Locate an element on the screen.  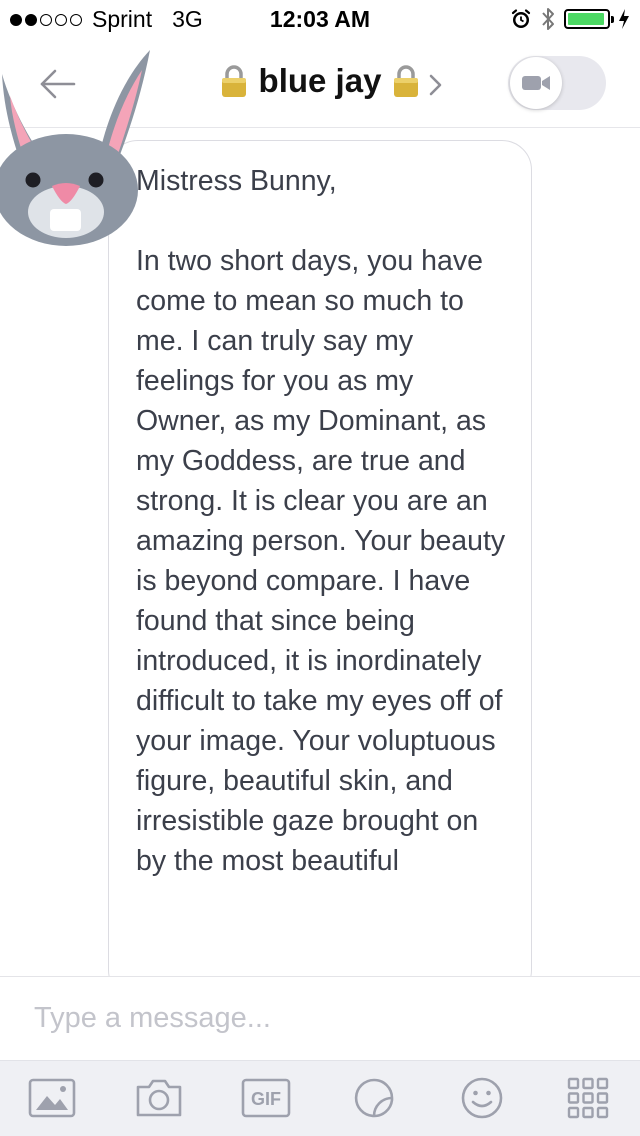
battery-level-fill is located at coordinates (586, 19).